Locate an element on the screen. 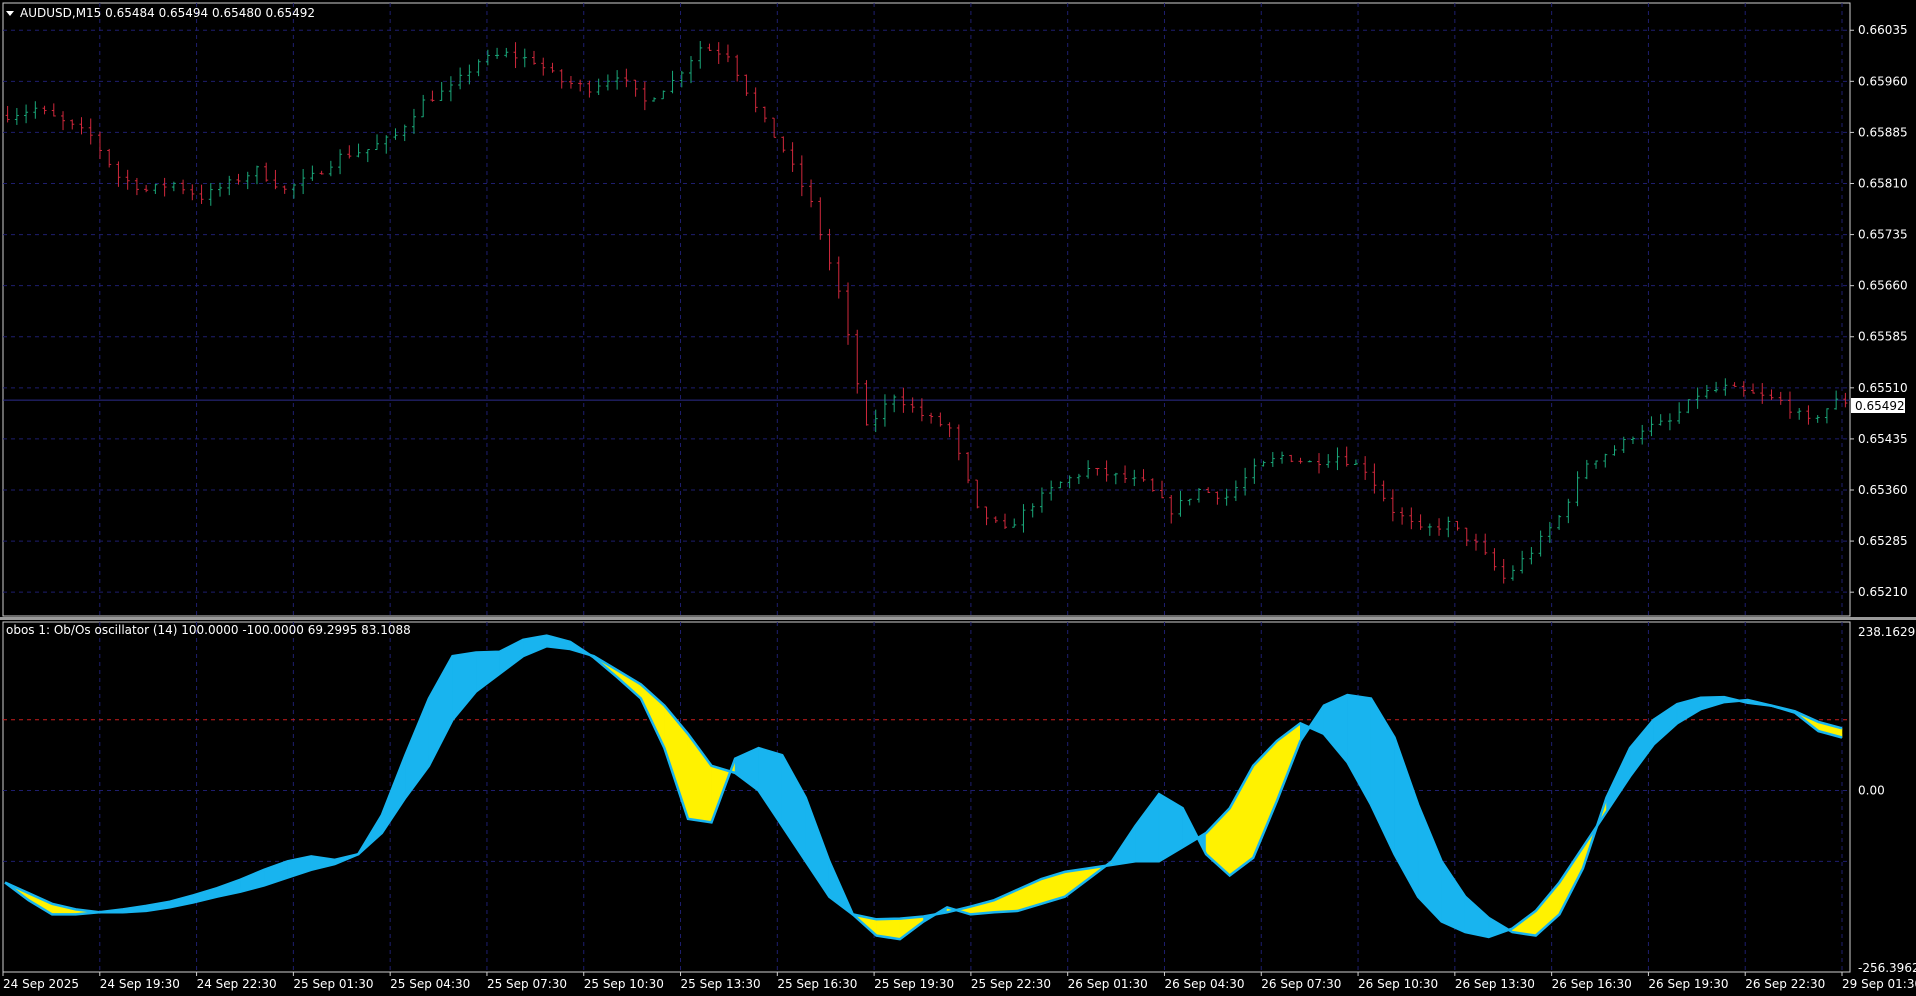 Image resolution: width=1916 pixels, height=996 pixels. time-tick-label: 25 Sep 22:30 is located at coordinates (1011, 984).